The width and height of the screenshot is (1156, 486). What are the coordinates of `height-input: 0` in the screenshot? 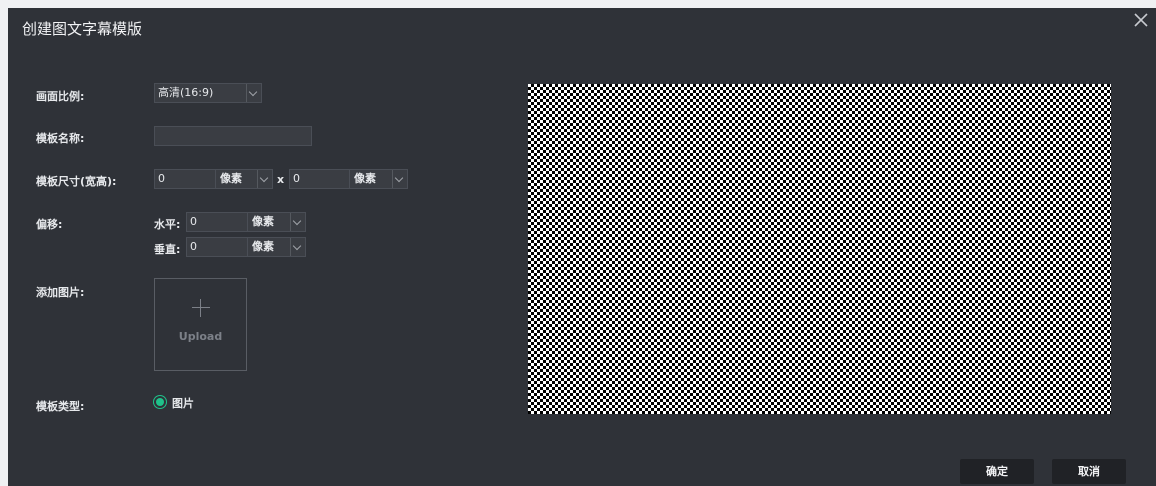 It's located at (319, 179).